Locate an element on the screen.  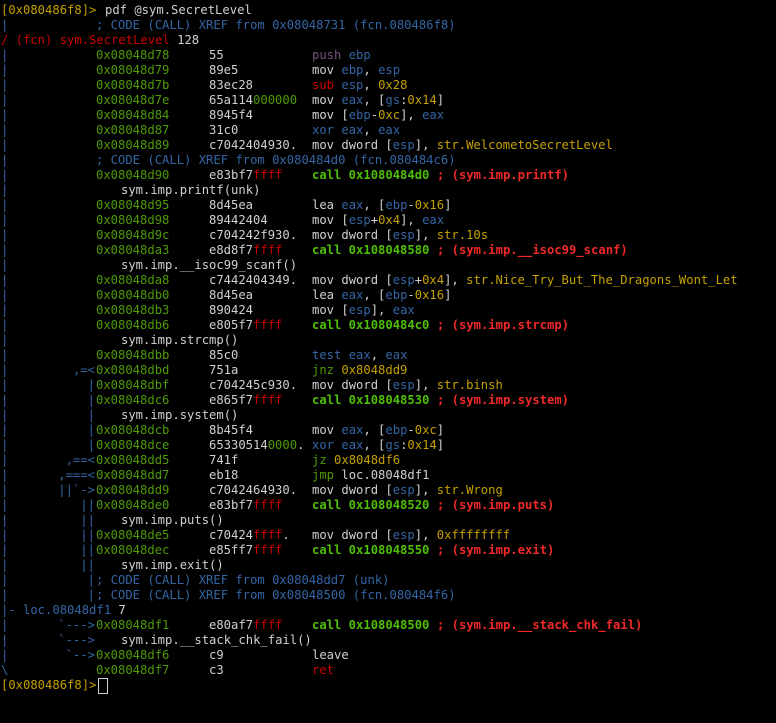
instruction-address: 0x08048de0 is located at coordinates (132, 505).